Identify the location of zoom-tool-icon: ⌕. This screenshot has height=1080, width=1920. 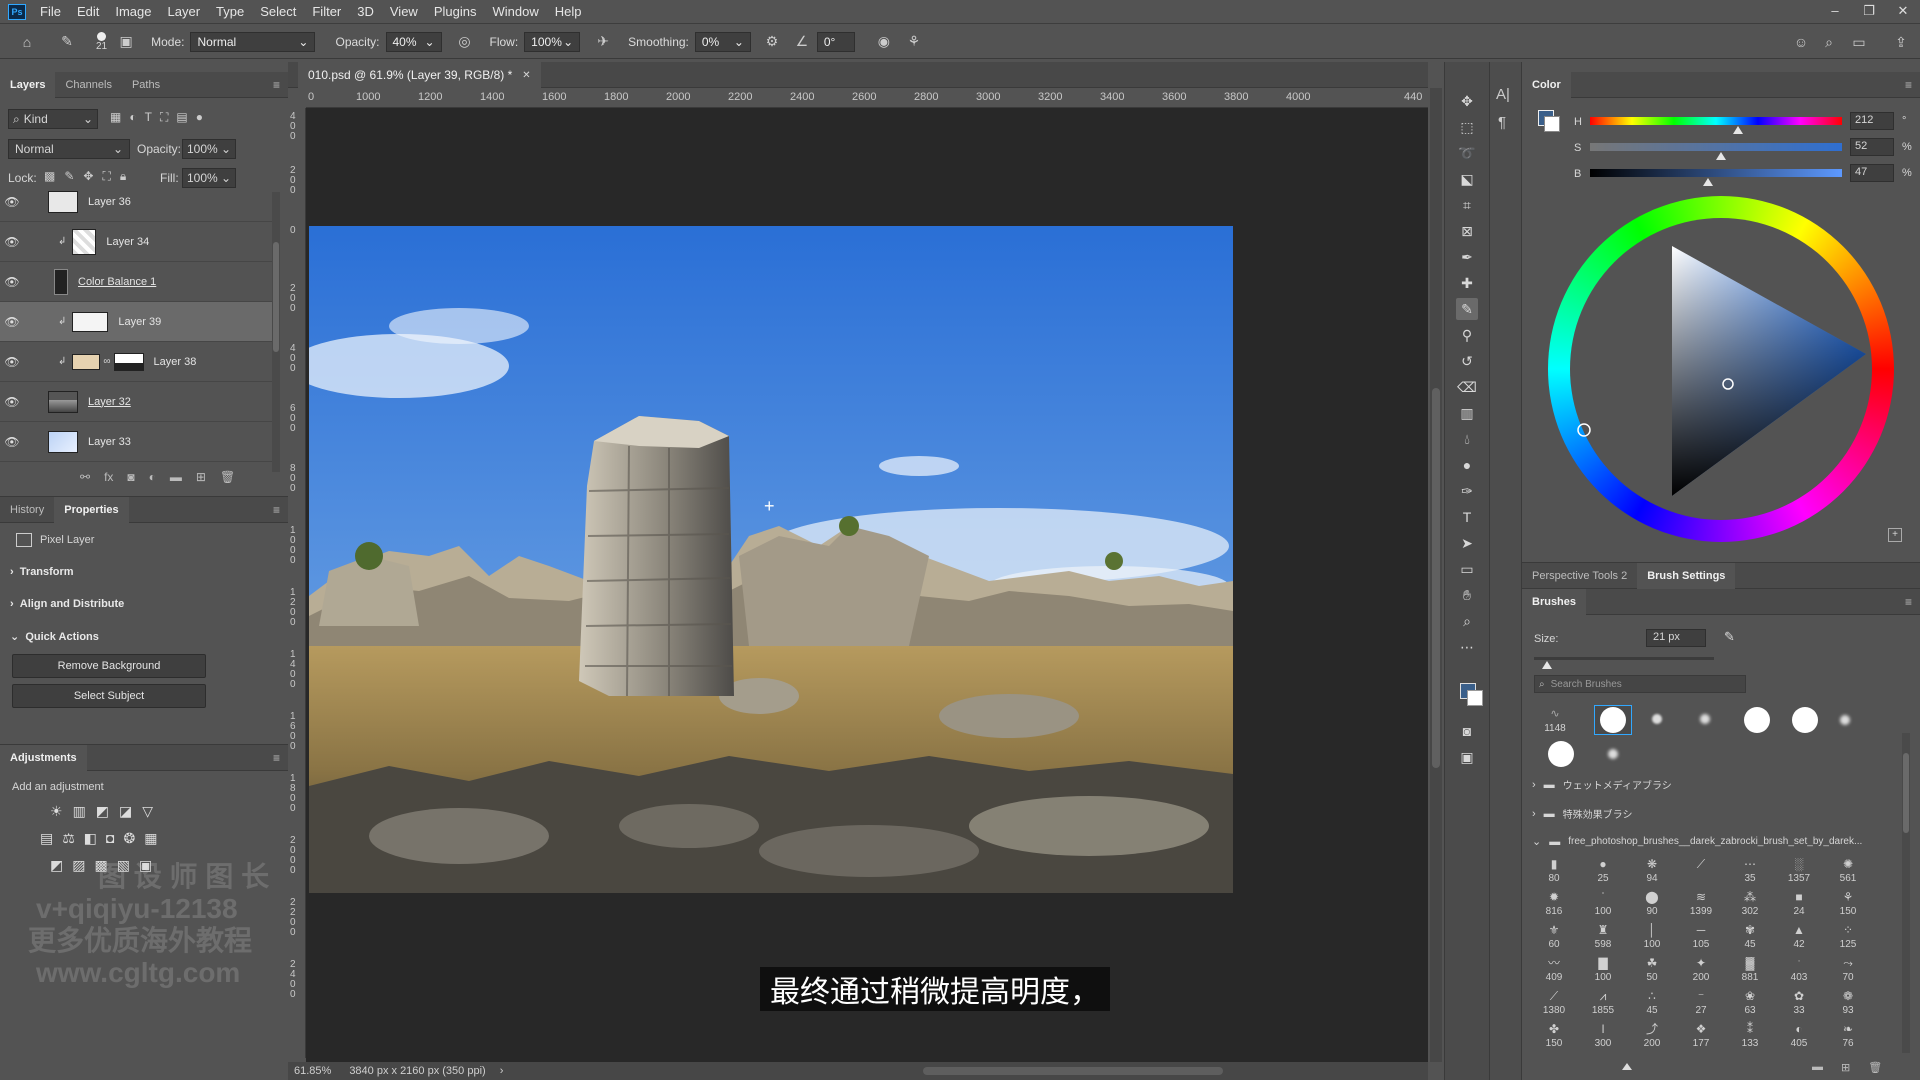
(1467, 621).